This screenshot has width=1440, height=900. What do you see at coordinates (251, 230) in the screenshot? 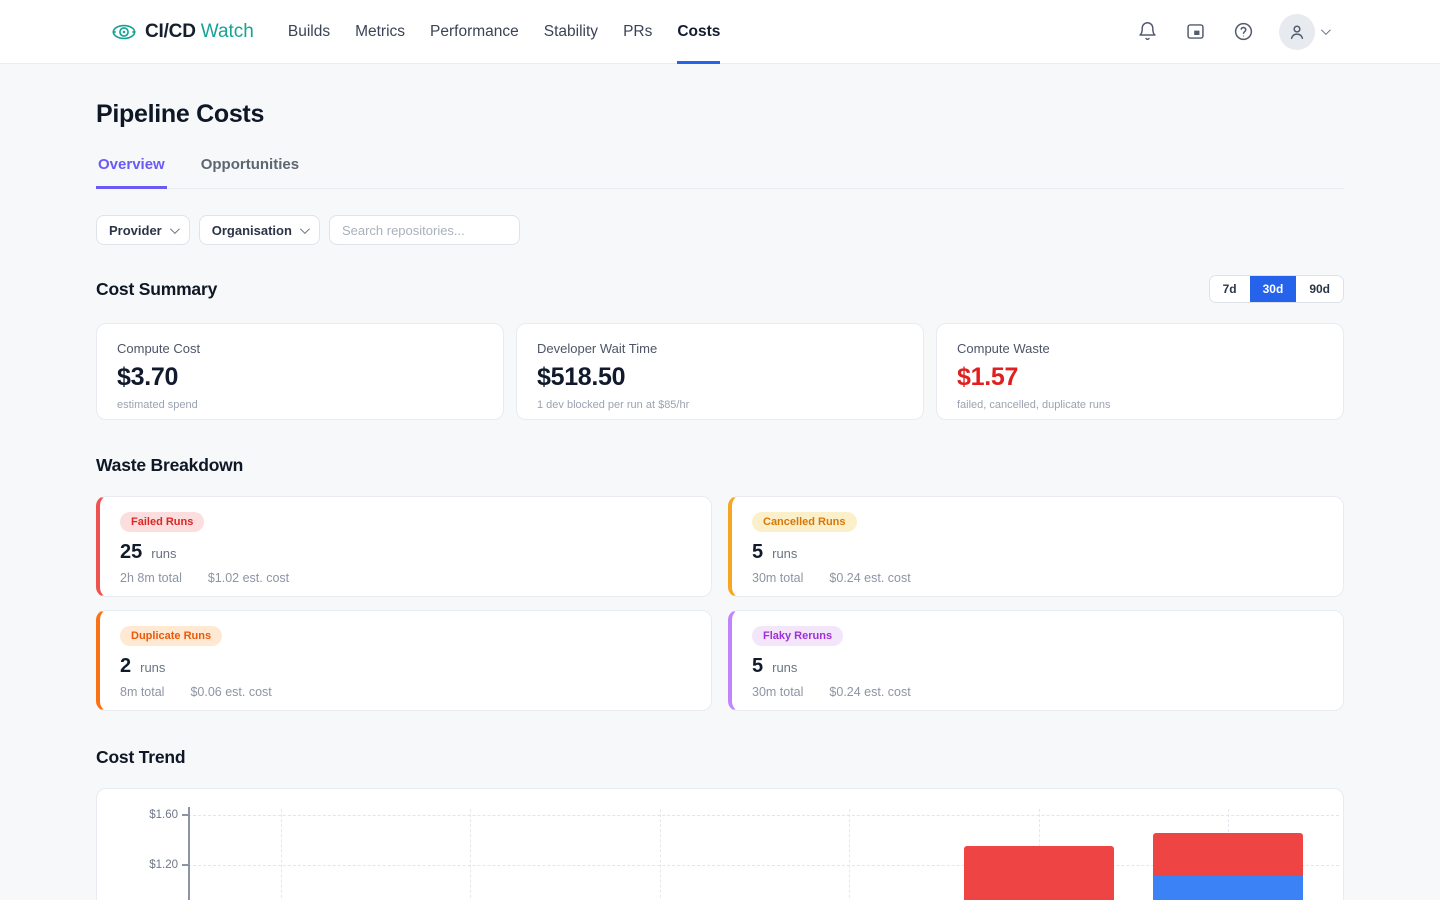
I see `organisation-filter-label: Organisation` at bounding box center [251, 230].